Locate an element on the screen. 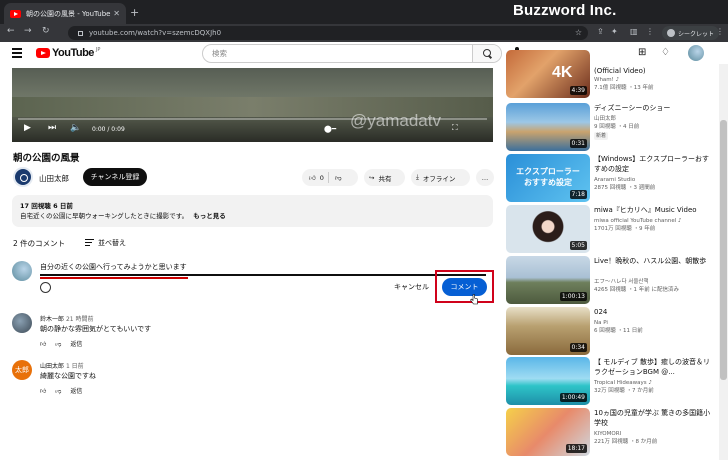 Image resolution: width=728 pixels, height=460 pixels. recommended-video: 0:34 024 Na Pi 6 回視聴 ・11 日前 is located at coordinates (611, 331).